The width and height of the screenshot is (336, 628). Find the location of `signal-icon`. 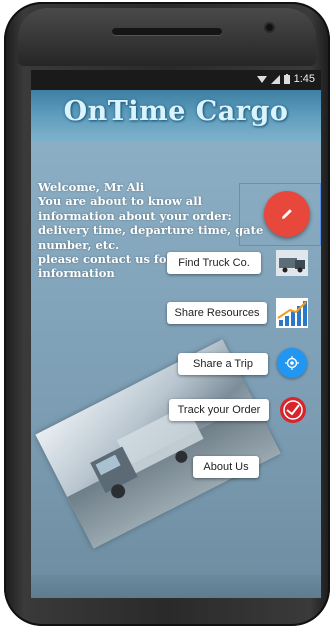

signal-icon is located at coordinates (275, 79).